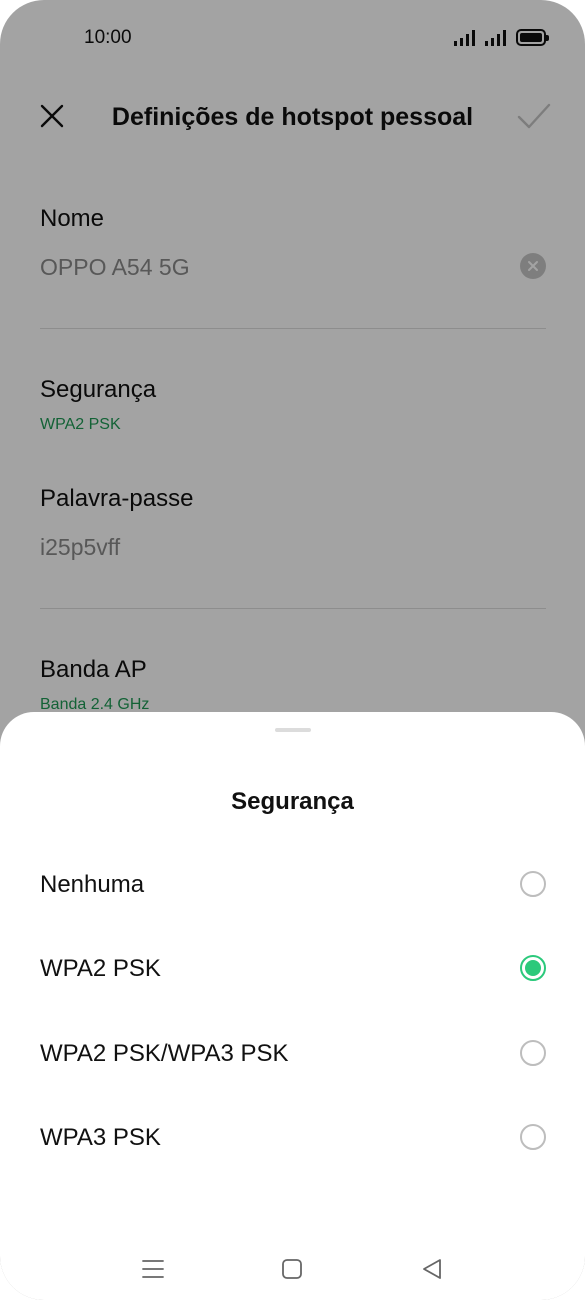 This screenshot has width=585, height=1300. Describe the element at coordinates (100, 968) in the screenshot. I see `option-label: WPA2 PSK` at that location.